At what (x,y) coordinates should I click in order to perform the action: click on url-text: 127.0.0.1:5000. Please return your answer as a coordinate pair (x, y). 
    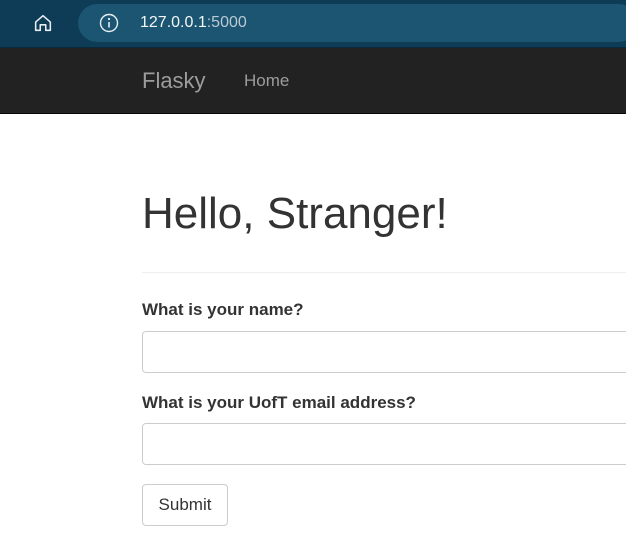
    Looking at the image, I should click on (193, 23).